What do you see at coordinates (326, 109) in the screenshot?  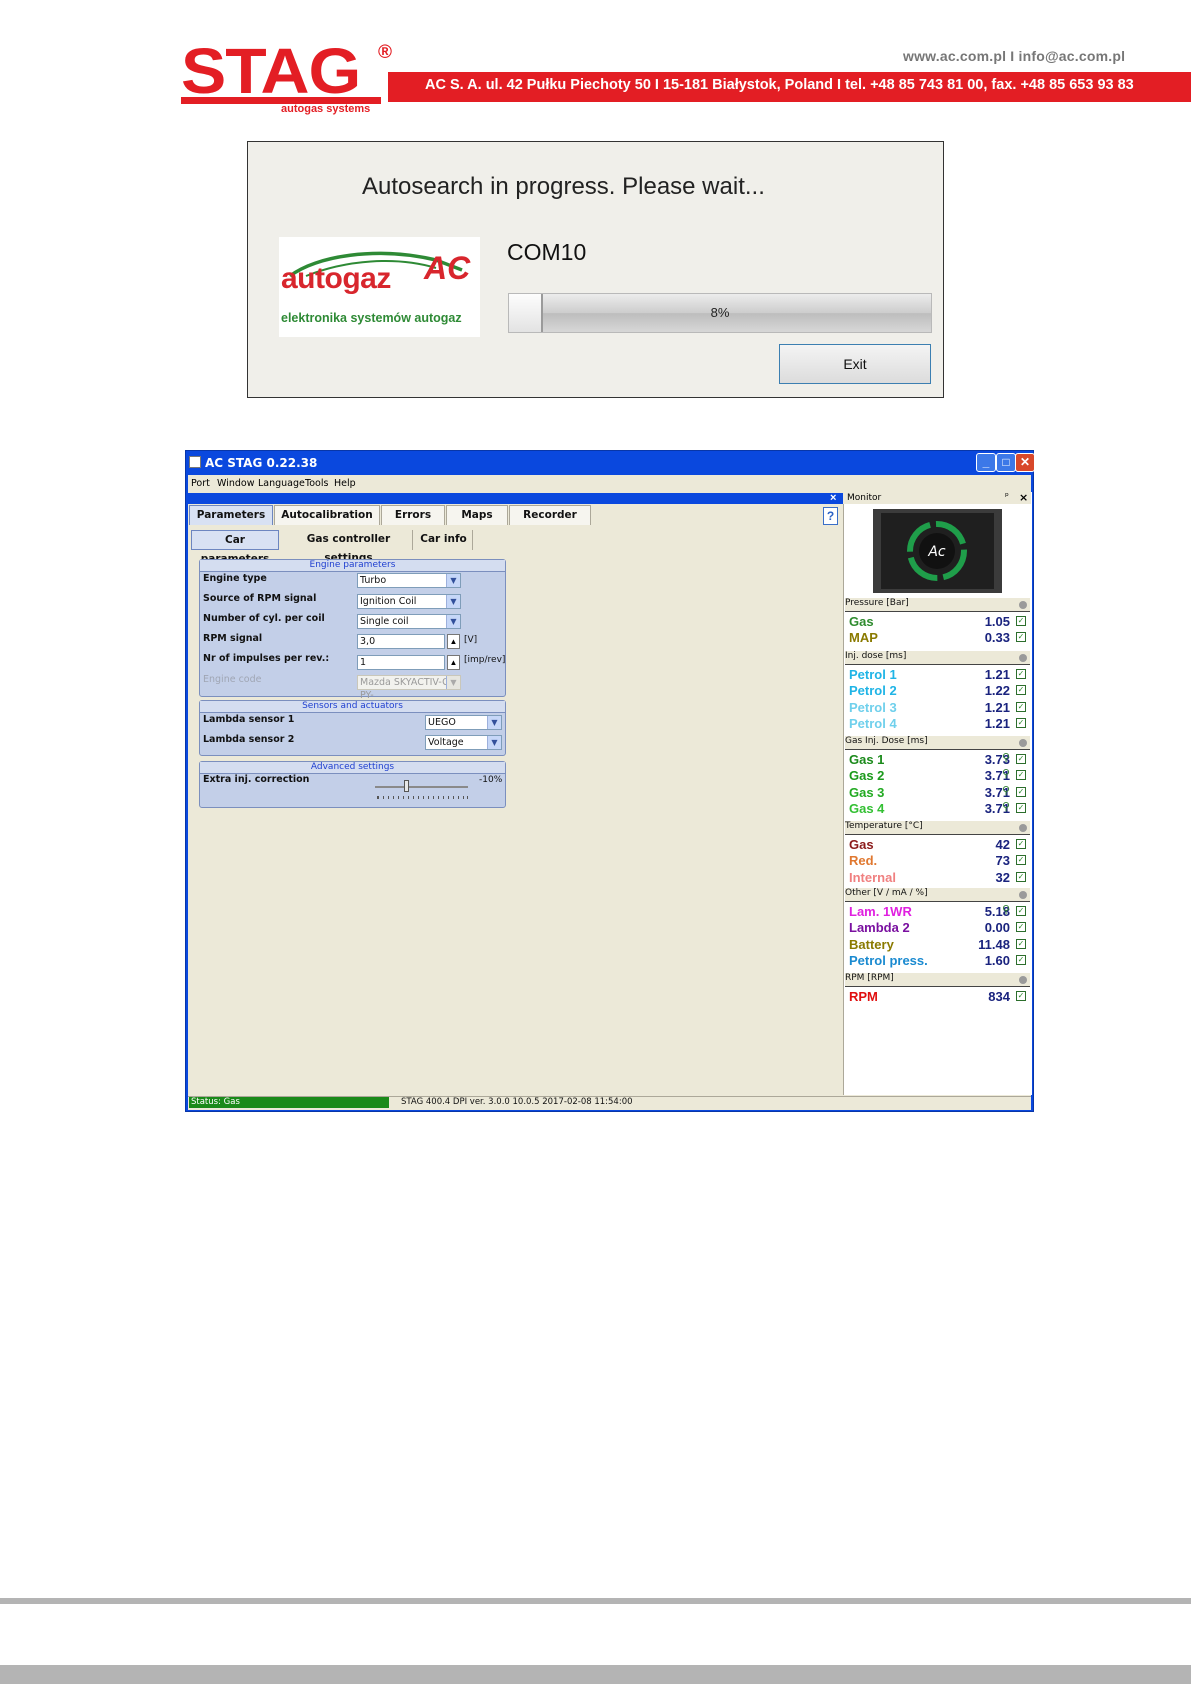 I see `logo-subtitle: autogas systems` at bounding box center [326, 109].